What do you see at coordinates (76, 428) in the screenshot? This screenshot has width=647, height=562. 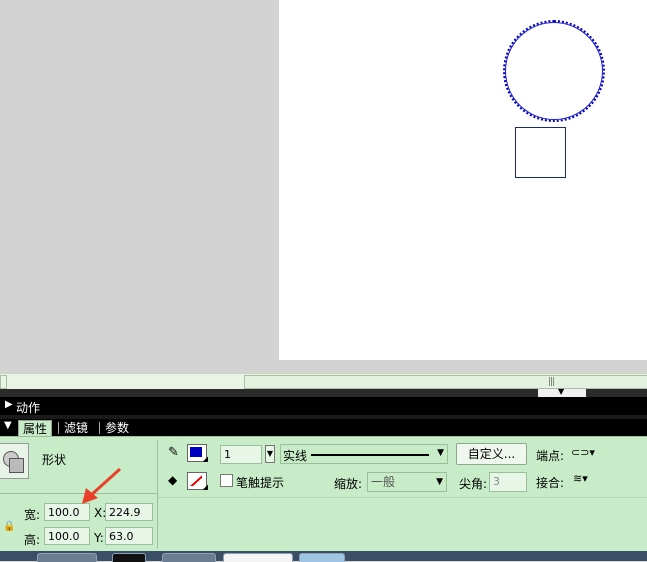 I see `tab-filters: 滤镜` at bounding box center [76, 428].